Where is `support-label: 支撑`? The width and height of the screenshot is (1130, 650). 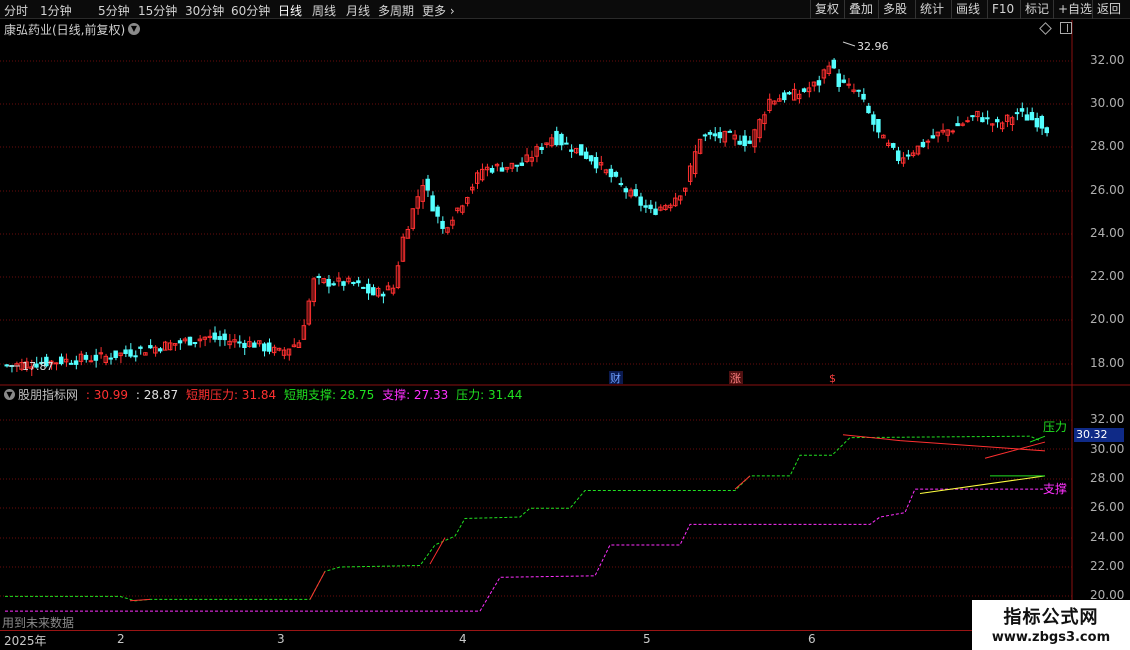 support-label: 支撑 is located at coordinates (394, 395).